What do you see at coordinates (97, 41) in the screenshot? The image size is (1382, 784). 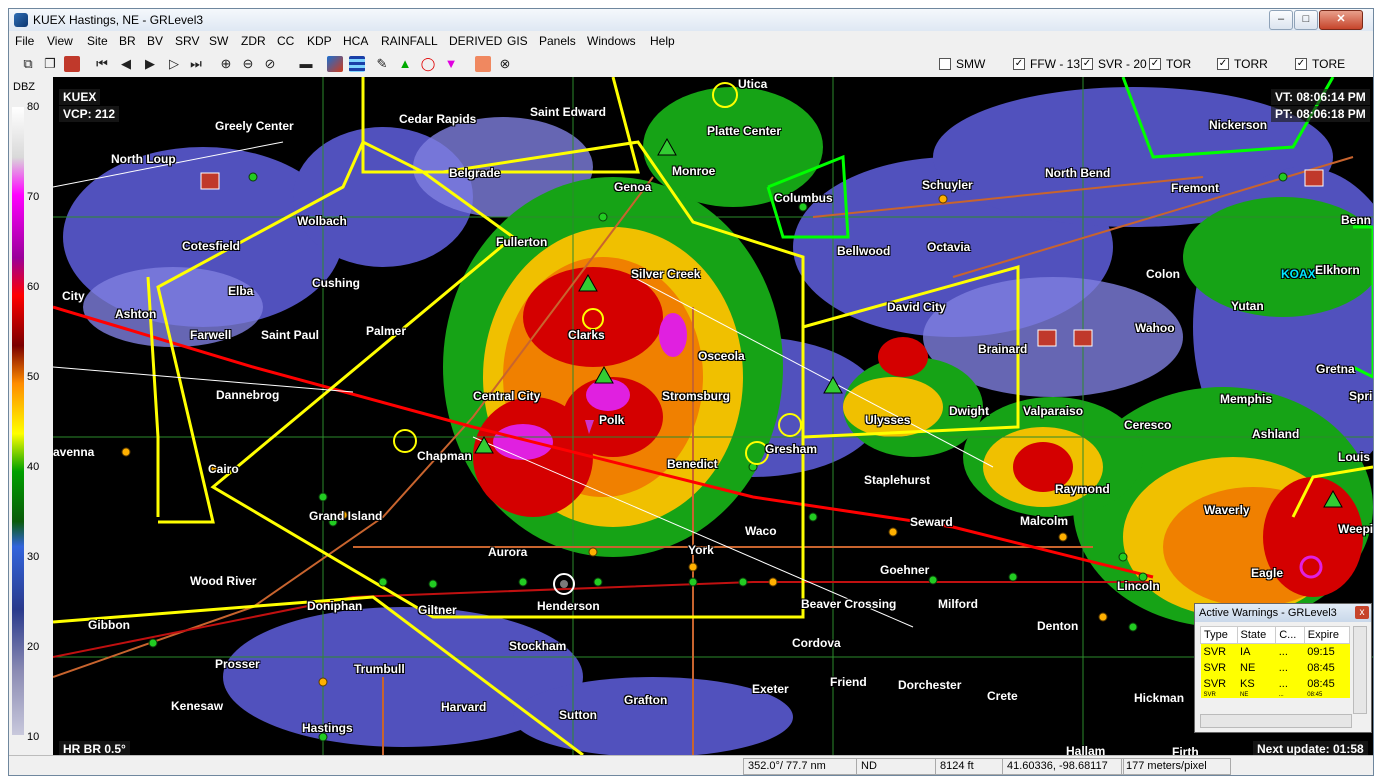 I see `menu-site: Site` at bounding box center [97, 41].